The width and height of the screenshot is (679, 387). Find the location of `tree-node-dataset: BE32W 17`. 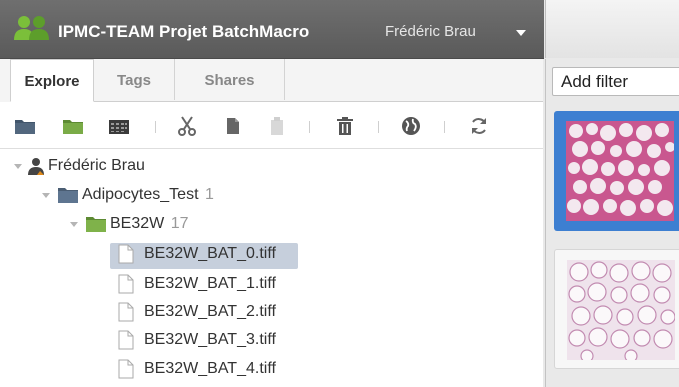

tree-node-dataset: BE32W 17 is located at coordinates (220, 225).